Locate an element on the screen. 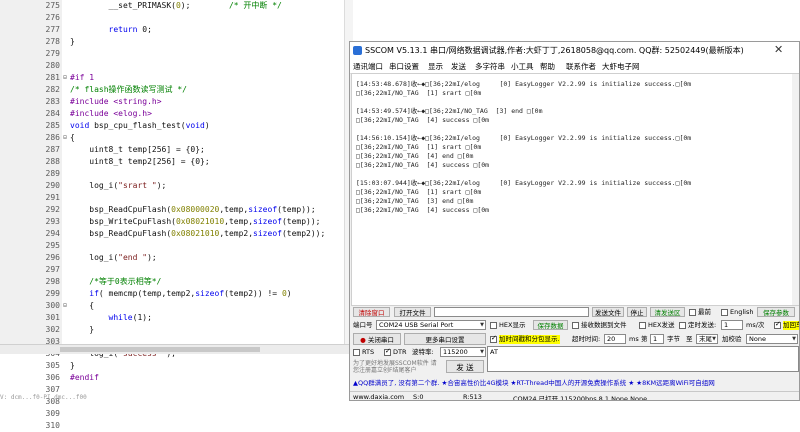 The height and width of the screenshot is (432, 800). english-label: English is located at coordinates (742, 312).